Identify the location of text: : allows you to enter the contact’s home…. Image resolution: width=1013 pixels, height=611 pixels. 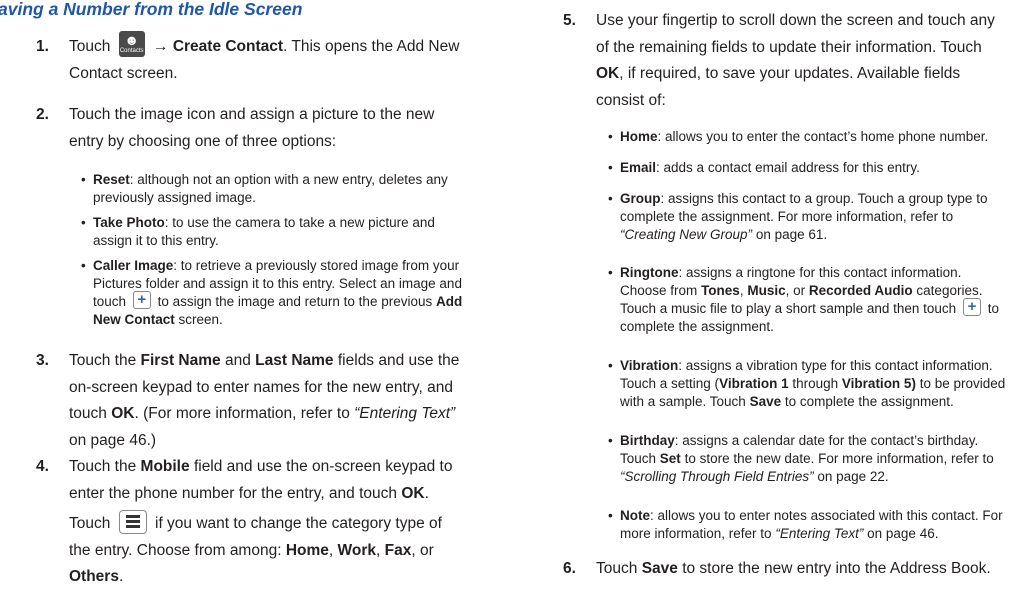
(823, 136).